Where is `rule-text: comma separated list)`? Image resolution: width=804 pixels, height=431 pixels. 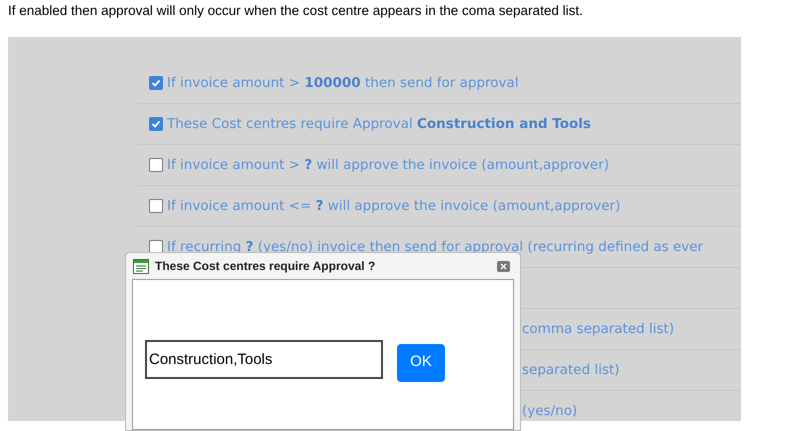
rule-text: comma separated list) is located at coordinates (598, 329).